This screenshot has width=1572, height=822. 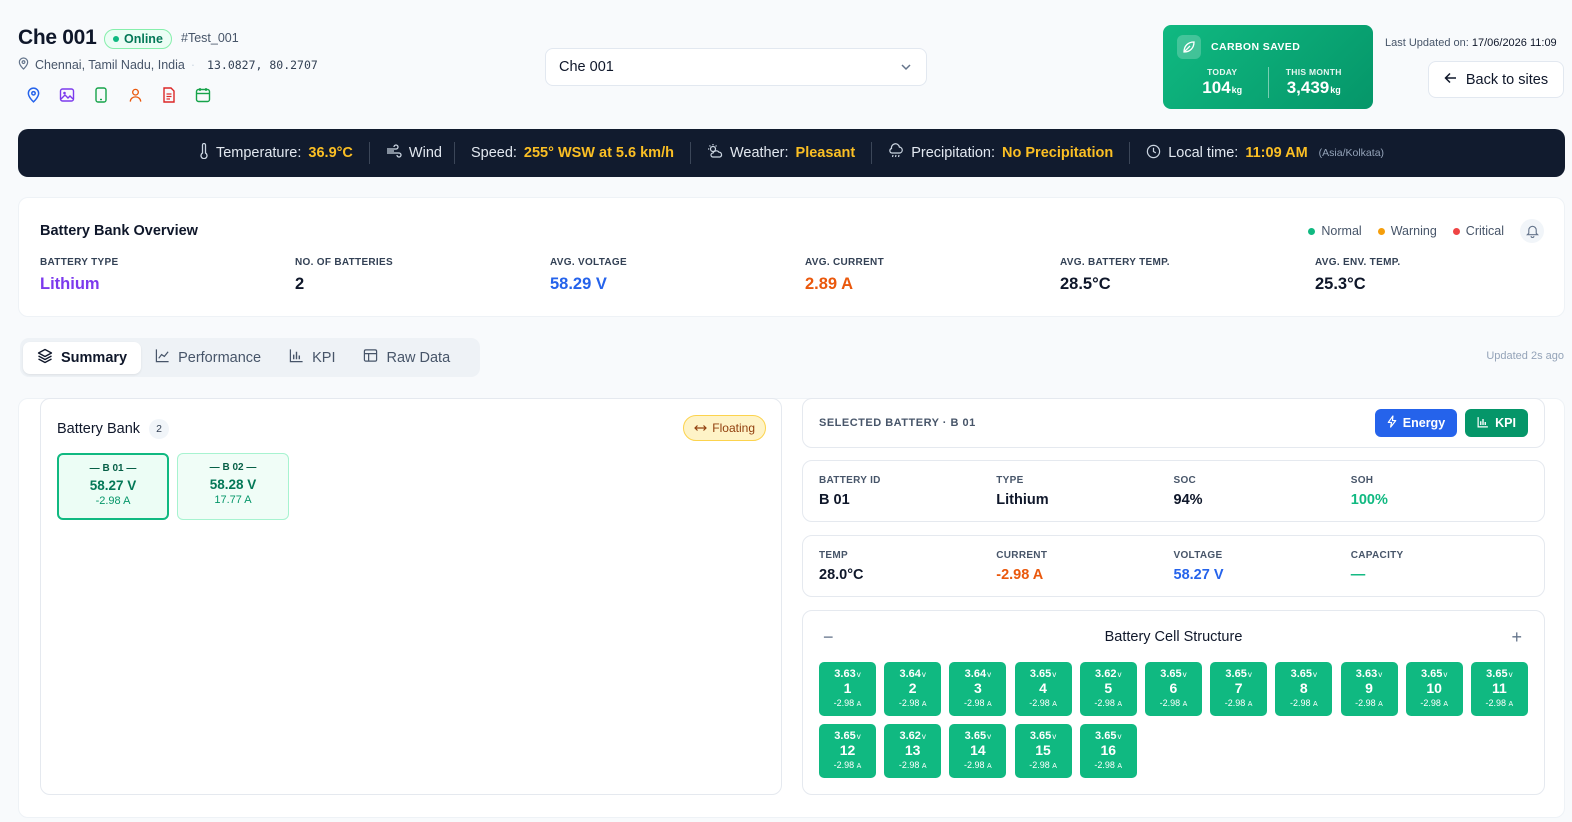 What do you see at coordinates (1308, 87) in the screenshot?
I see `carbon-month-value: 3,439` at bounding box center [1308, 87].